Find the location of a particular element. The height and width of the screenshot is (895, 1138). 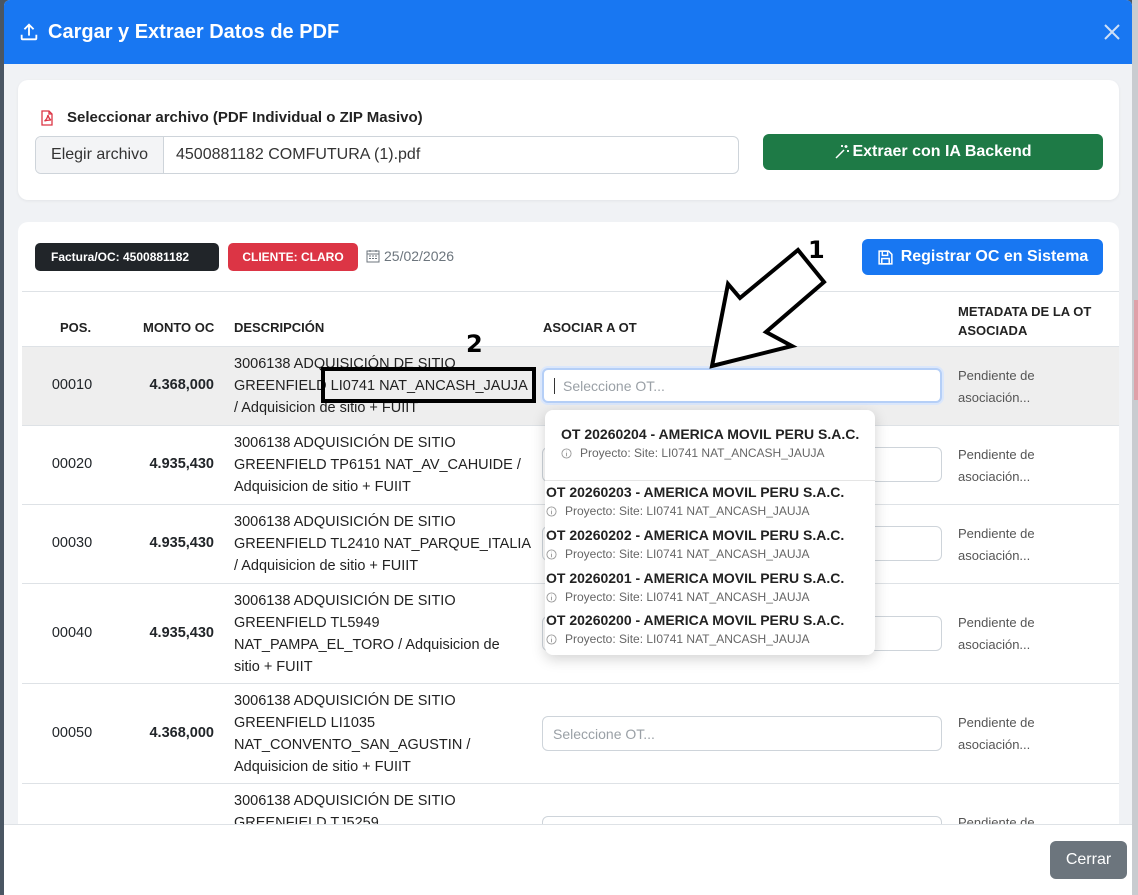

header-desc: DESCRIPCIÓN is located at coordinates (279, 327).